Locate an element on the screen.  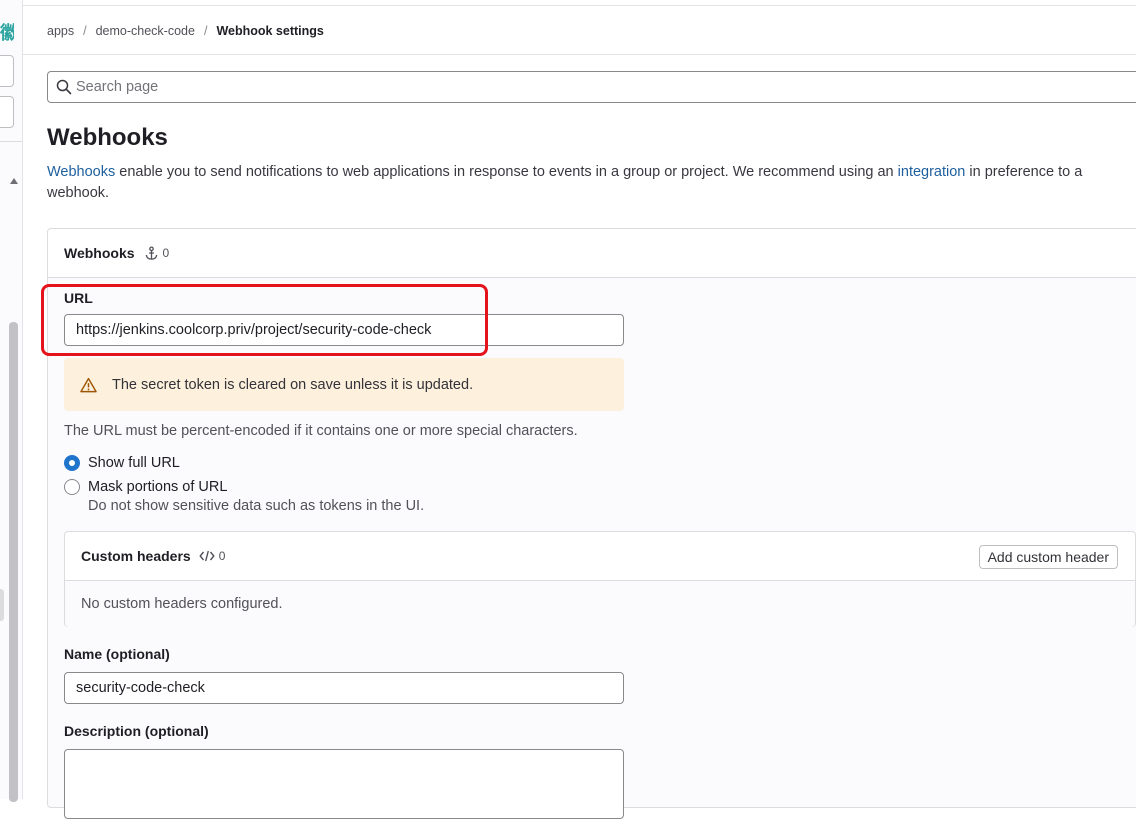
logo-icon: 徽 is located at coordinates (7, 33).